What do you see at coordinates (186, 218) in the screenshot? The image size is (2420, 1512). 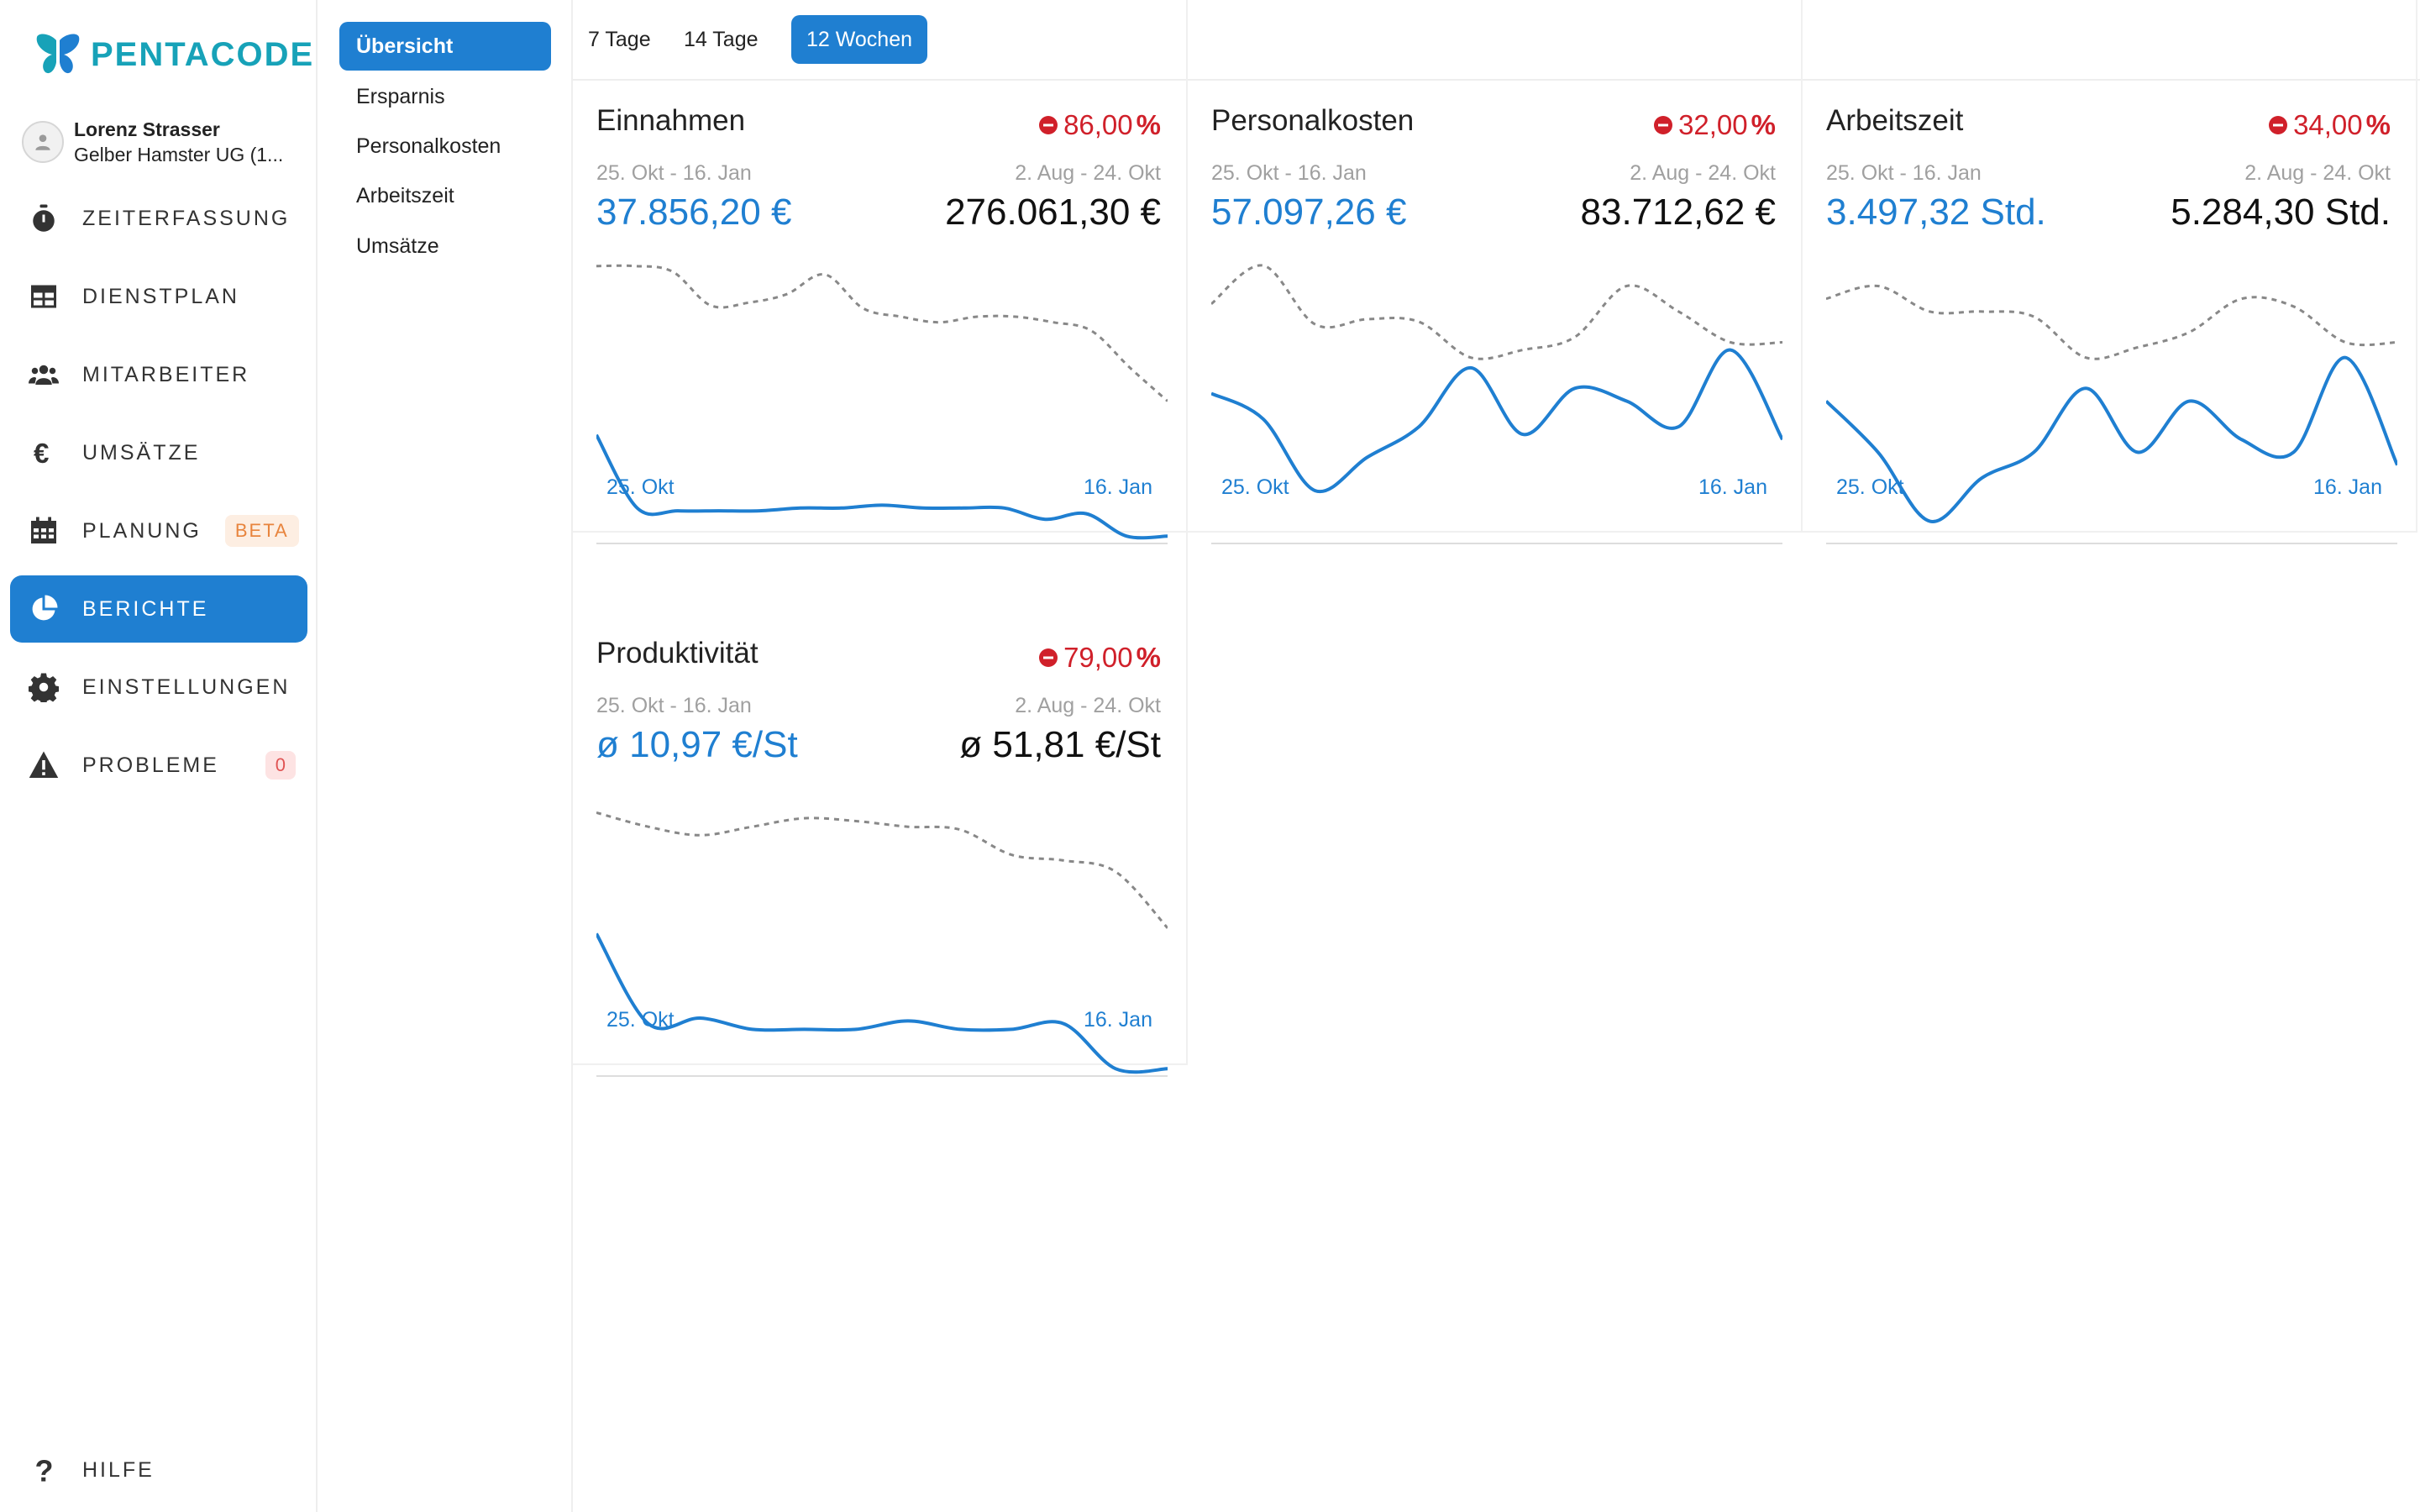 I see `nav-label: Zeiterfassung` at bounding box center [186, 218].